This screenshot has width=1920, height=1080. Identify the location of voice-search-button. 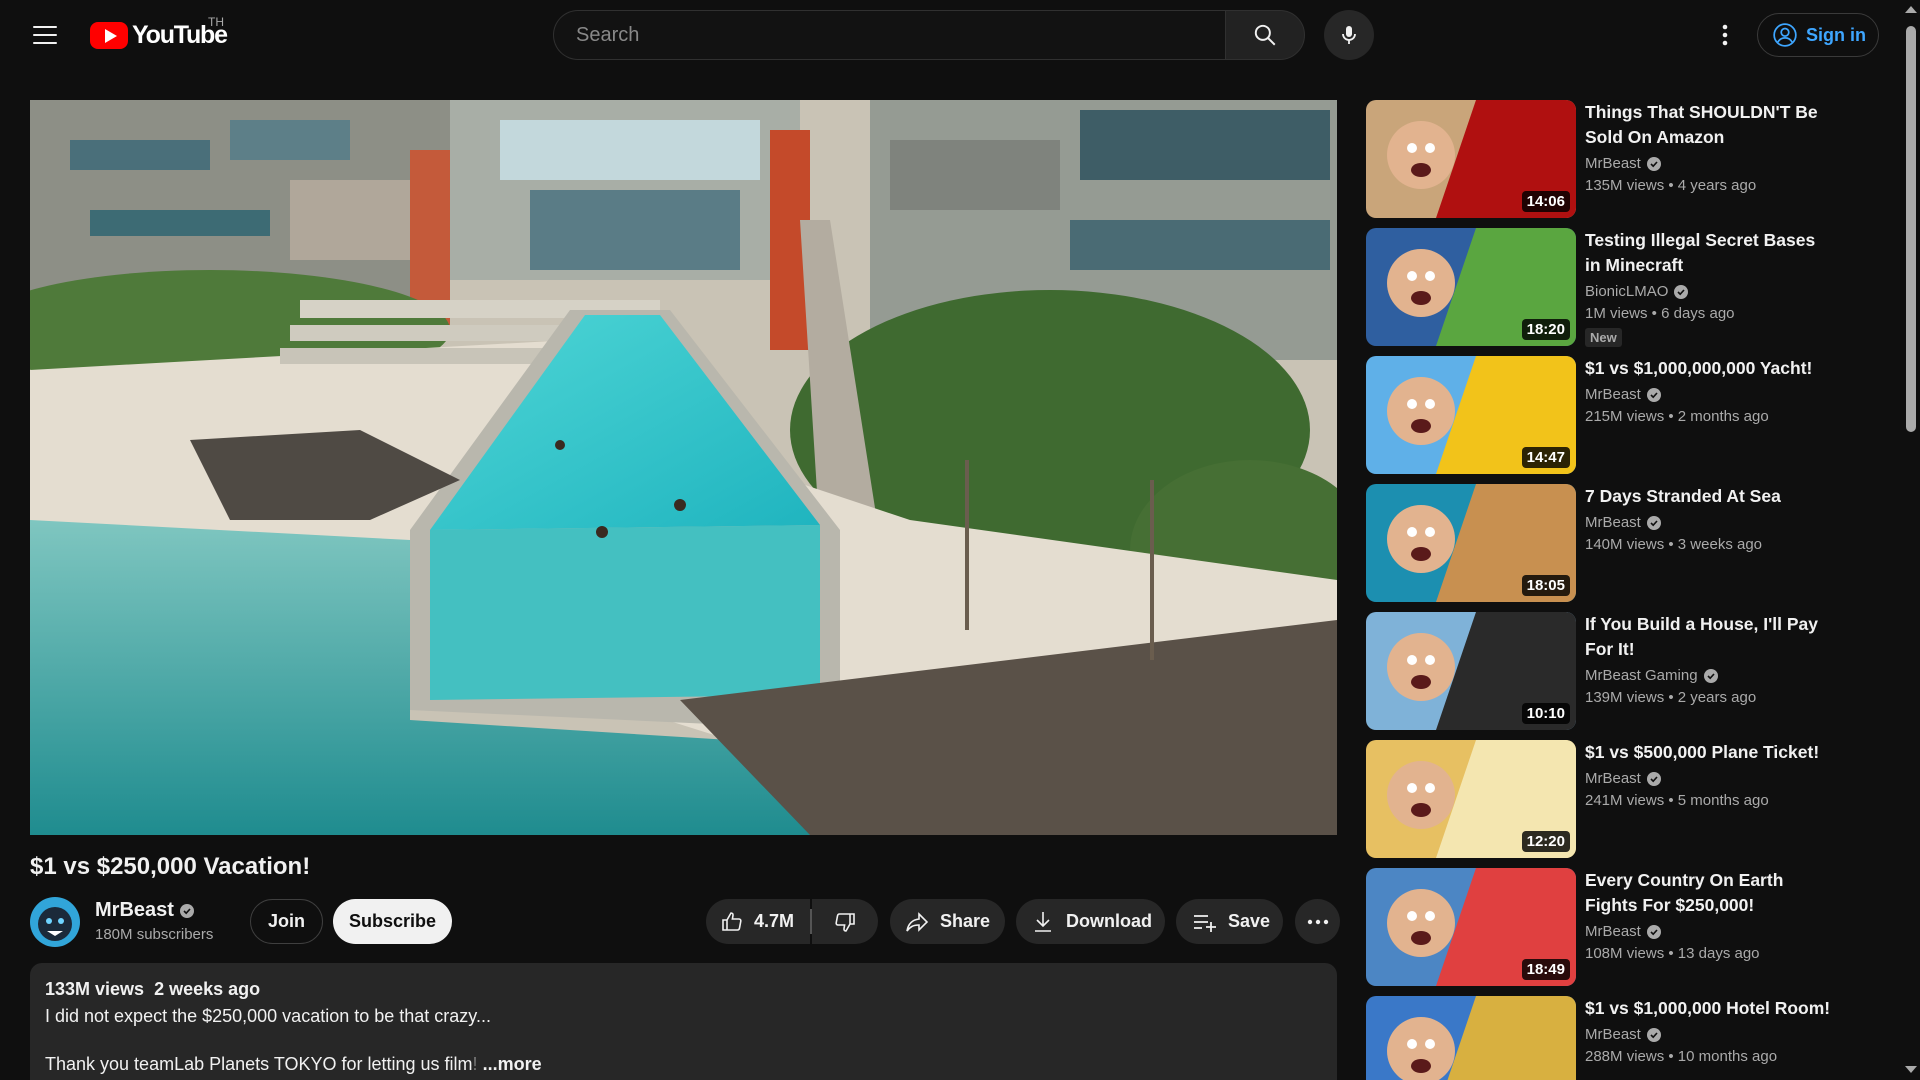
(1349, 35).